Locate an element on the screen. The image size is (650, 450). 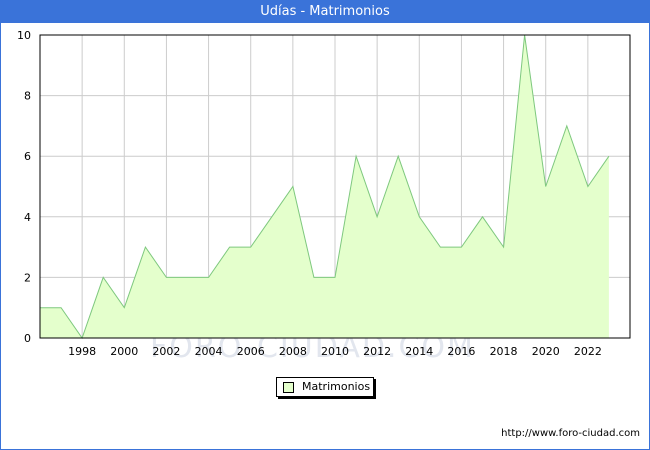
x-tick-label: 2000 is located at coordinates (124, 351).